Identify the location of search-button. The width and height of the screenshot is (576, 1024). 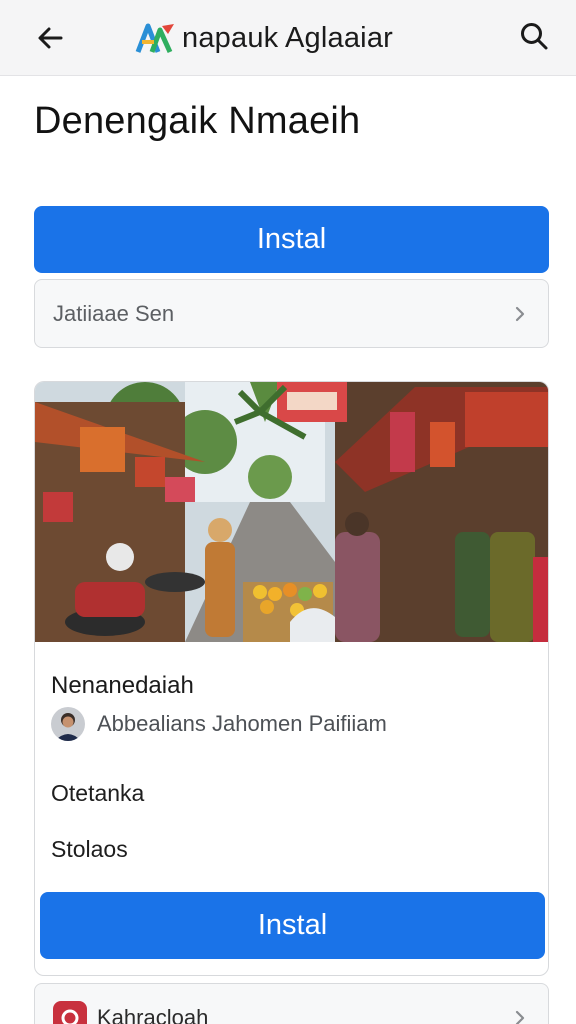
(534, 36).